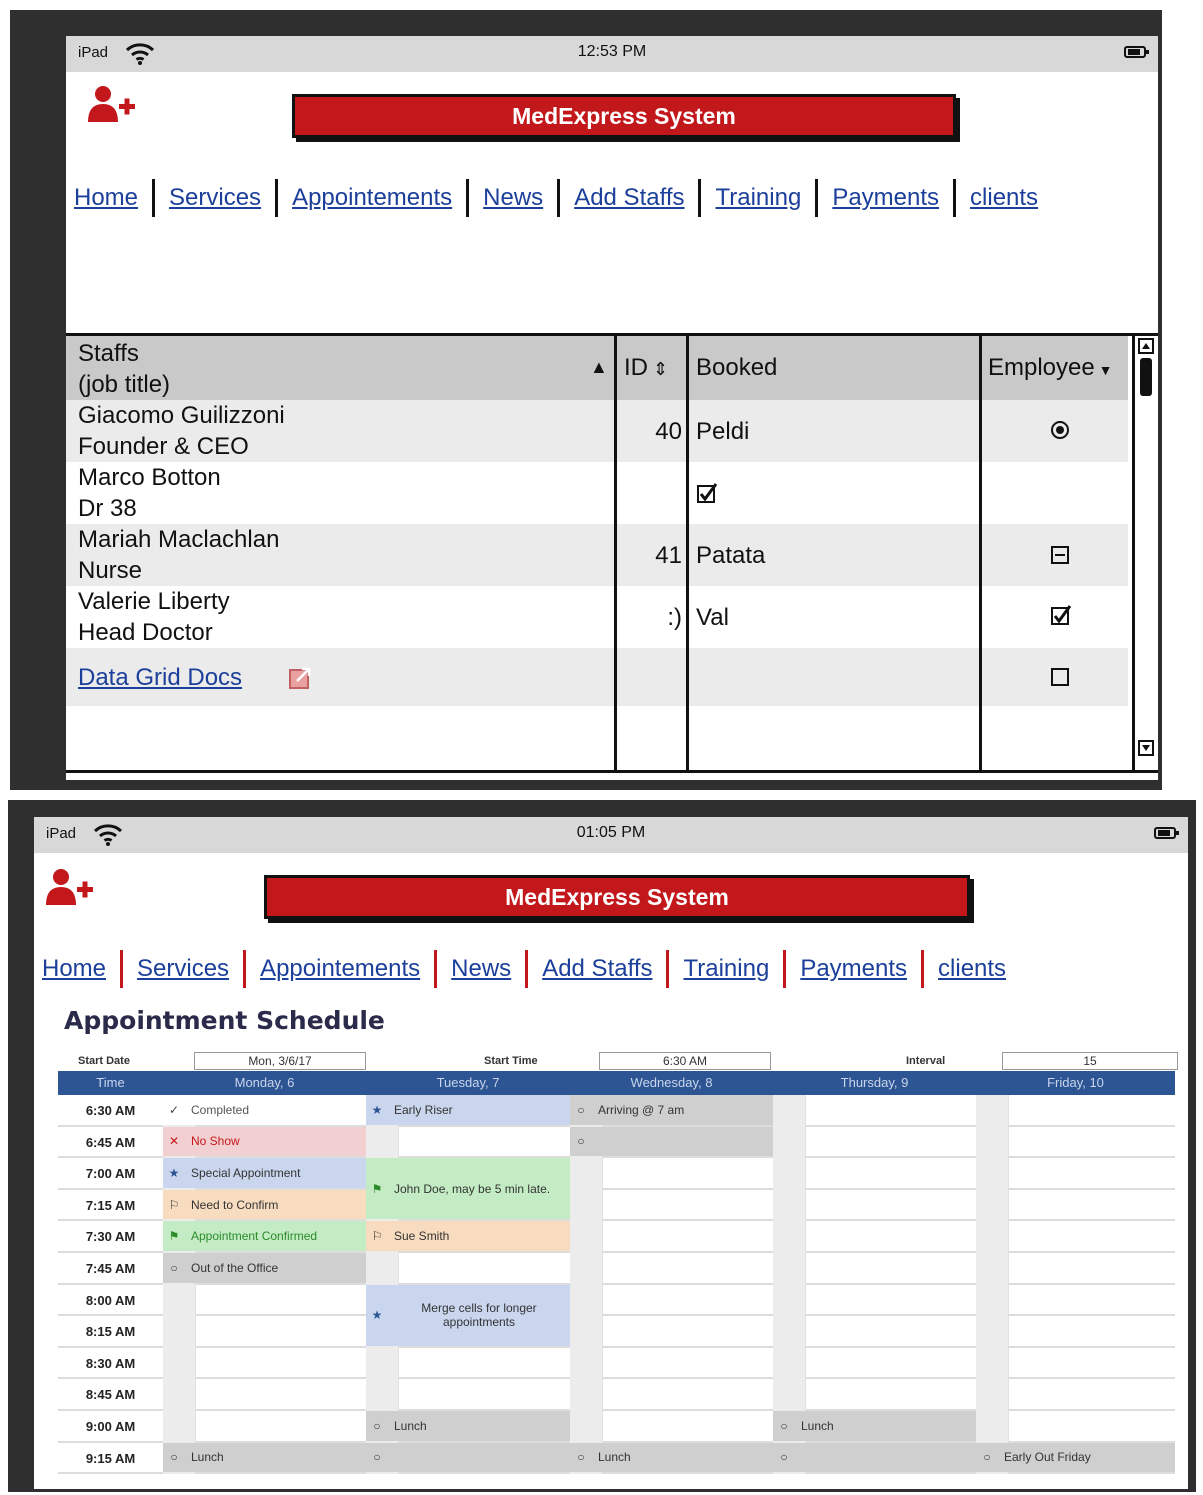 This screenshot has height=1495, width=1203. Describe the element at coordinates (264, 1141) in the screenshot. I see `appointment-block: ✕ No Show` at that location.